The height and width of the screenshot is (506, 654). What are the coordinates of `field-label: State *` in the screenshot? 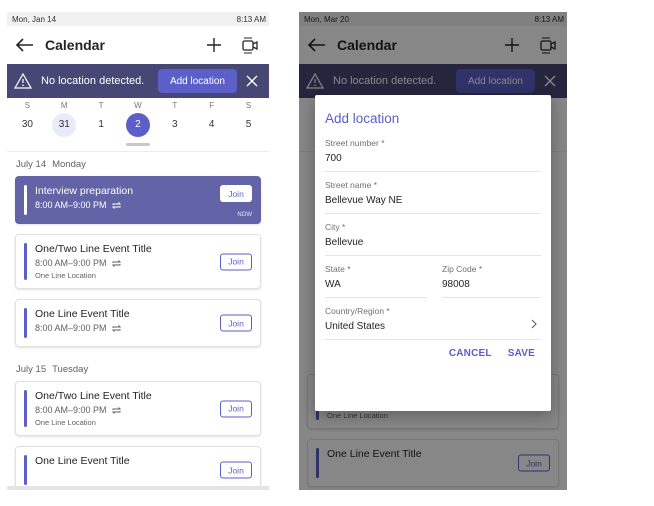 It's located at (338, 269).